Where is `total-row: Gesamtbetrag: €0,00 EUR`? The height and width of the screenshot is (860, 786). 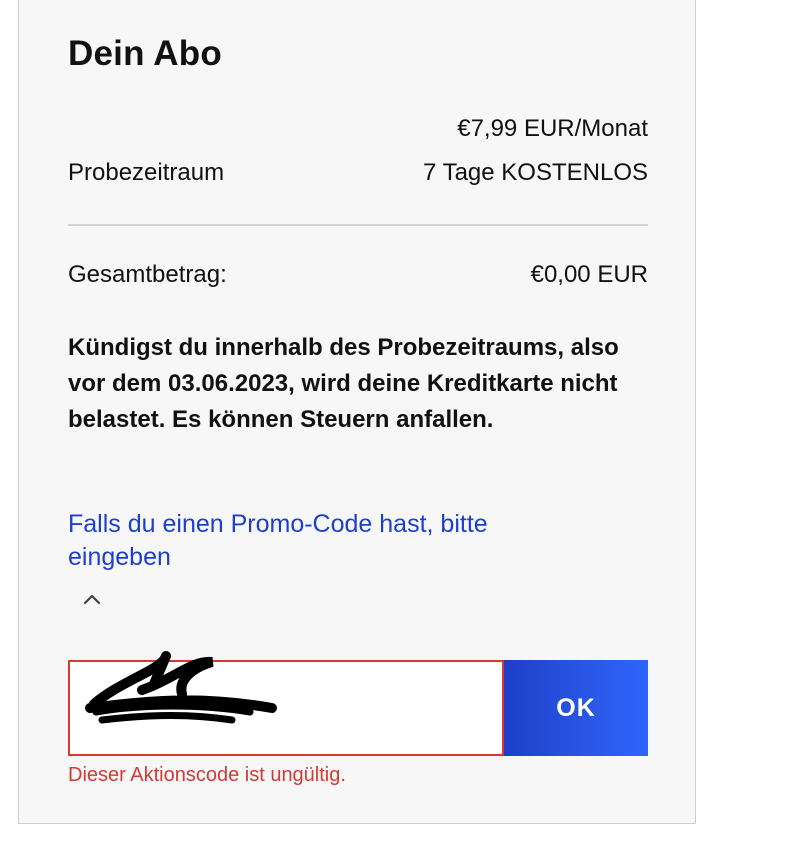
total-row: Gesamtbetrag: €0,00 EUR is located at coordinates (358, 276).